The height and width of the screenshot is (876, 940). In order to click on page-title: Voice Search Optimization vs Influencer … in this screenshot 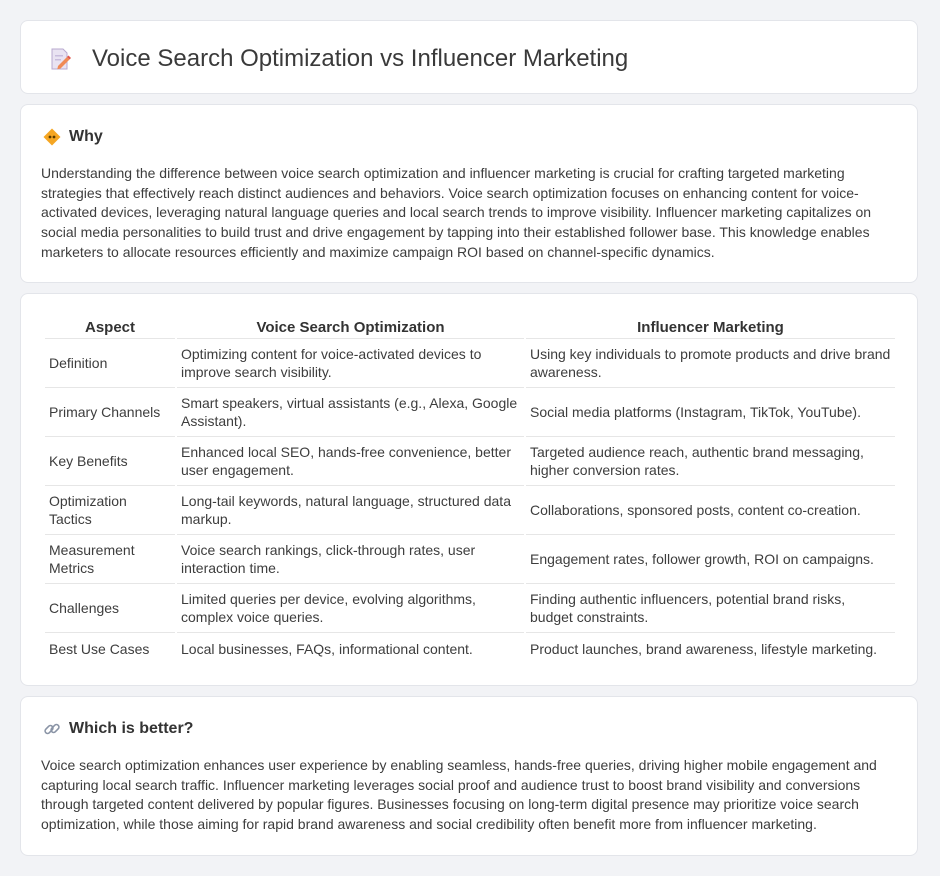, I will do `click(360, 58)`.